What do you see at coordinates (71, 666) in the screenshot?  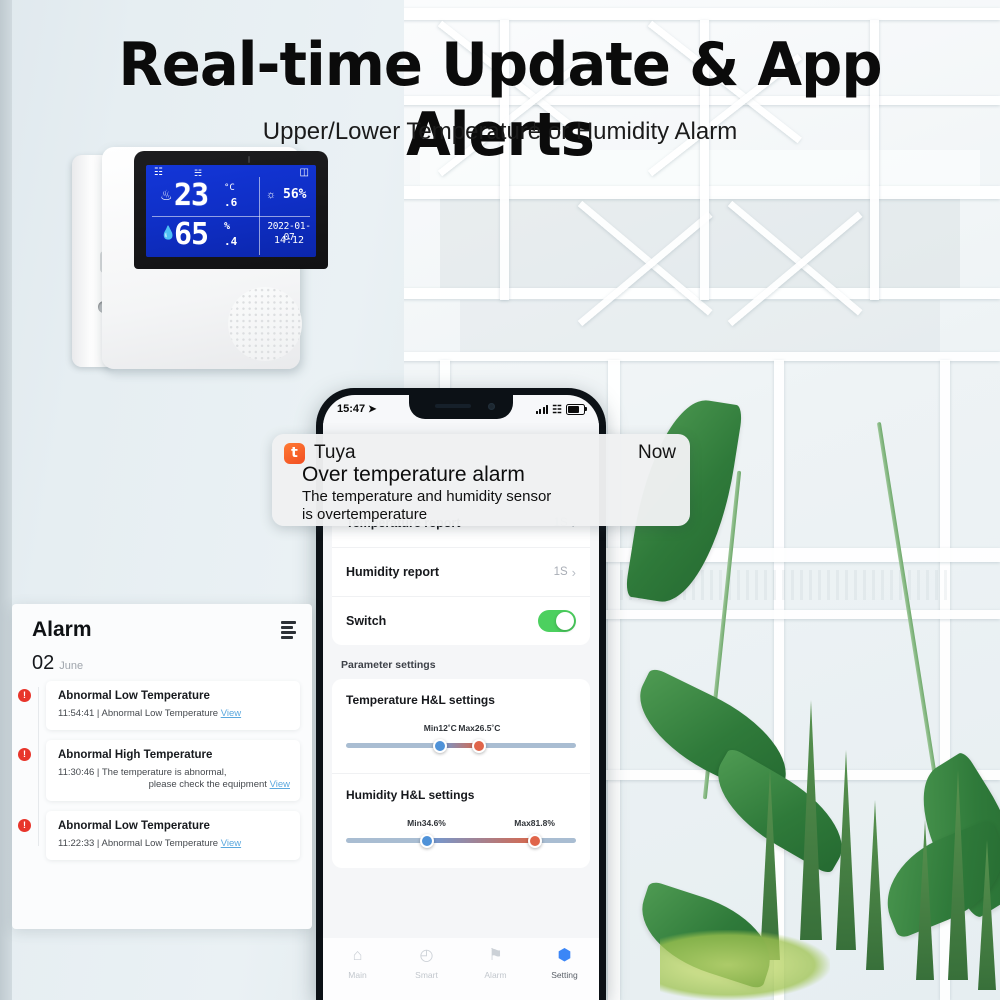 I see `alarm-date-month: June` at bounding box center [71, 666].